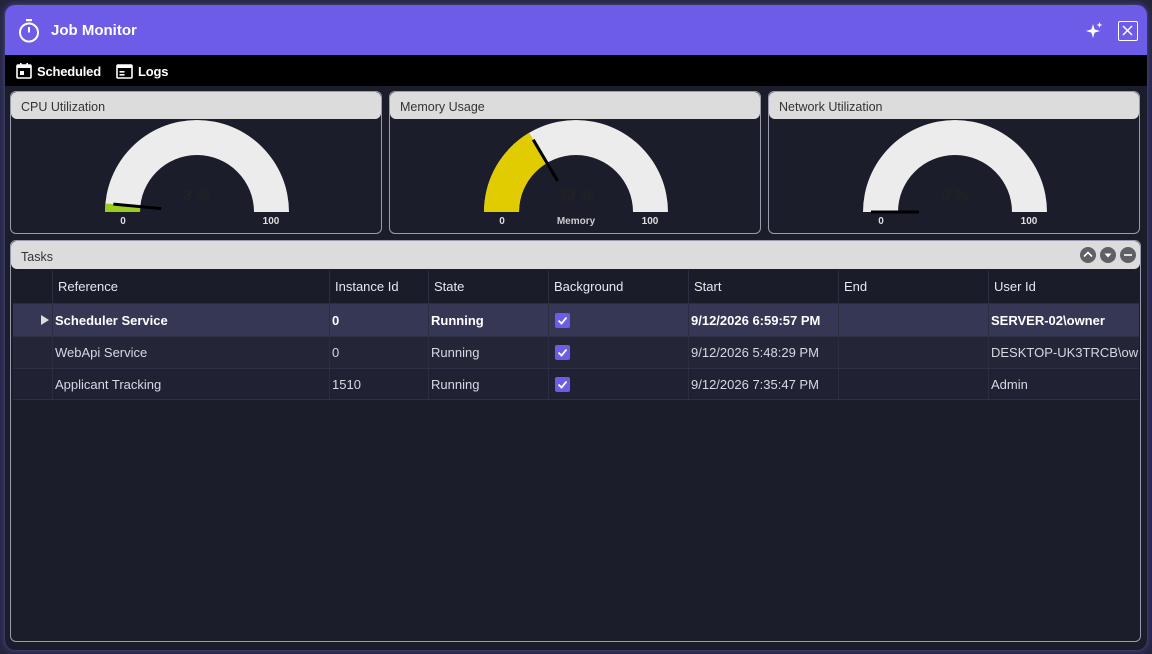 Image resolution: width=1152 pixels, height=654 pixels. I want to click on chevron-up-icon, so click(1088, 254).